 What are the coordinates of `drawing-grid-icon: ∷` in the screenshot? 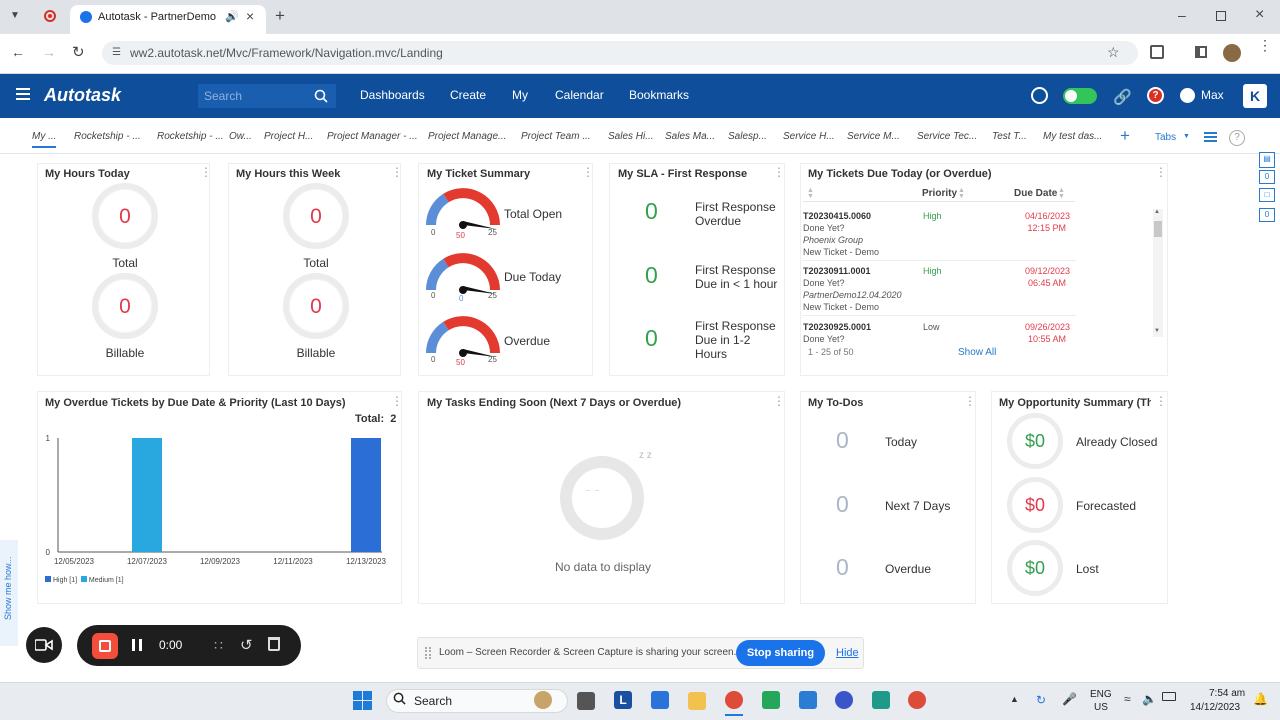 It's located at (218, 645).